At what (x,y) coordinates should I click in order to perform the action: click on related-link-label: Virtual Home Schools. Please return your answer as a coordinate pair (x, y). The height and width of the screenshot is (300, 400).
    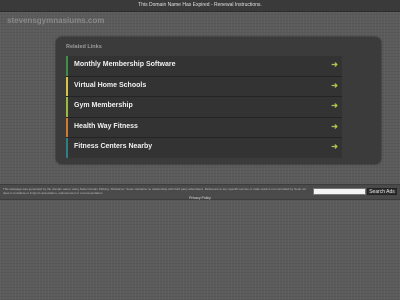
    Looking at the image, I should click on (110, 85).